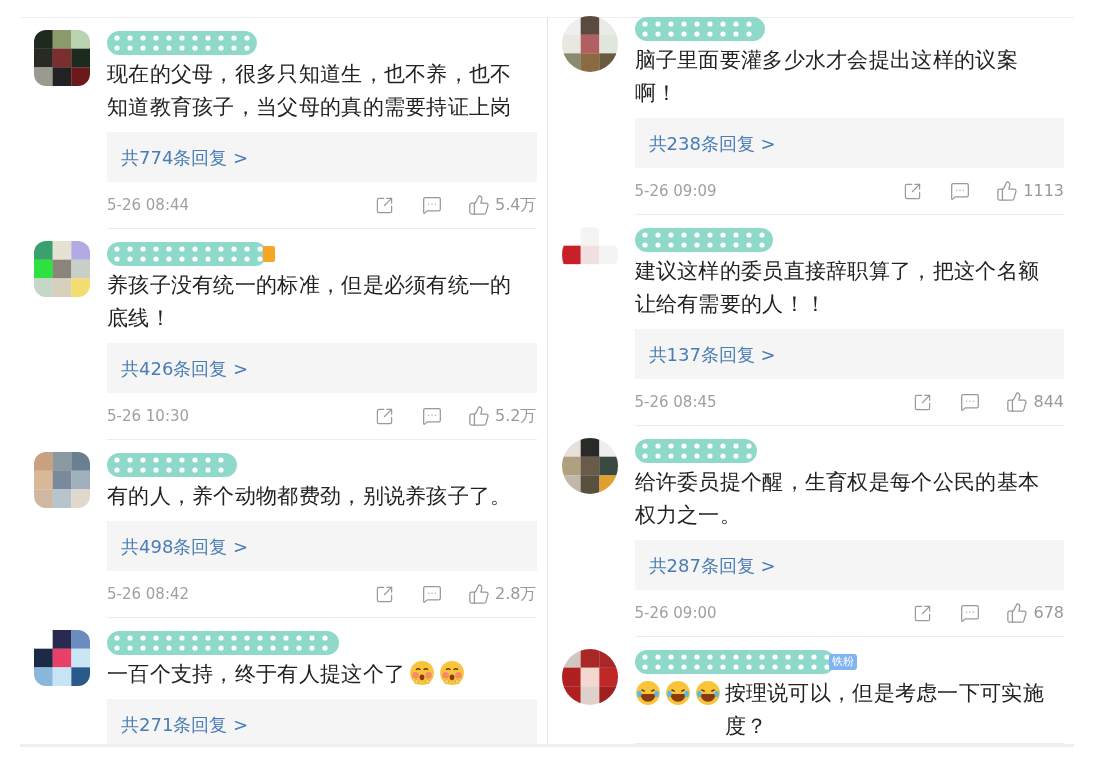 Image resolution: width=1098 pixels, height=776 pixels. Describe the element at coordinates (322, 368) in the screenshot. I see `replies-link: 共426条回复 >` at that location.